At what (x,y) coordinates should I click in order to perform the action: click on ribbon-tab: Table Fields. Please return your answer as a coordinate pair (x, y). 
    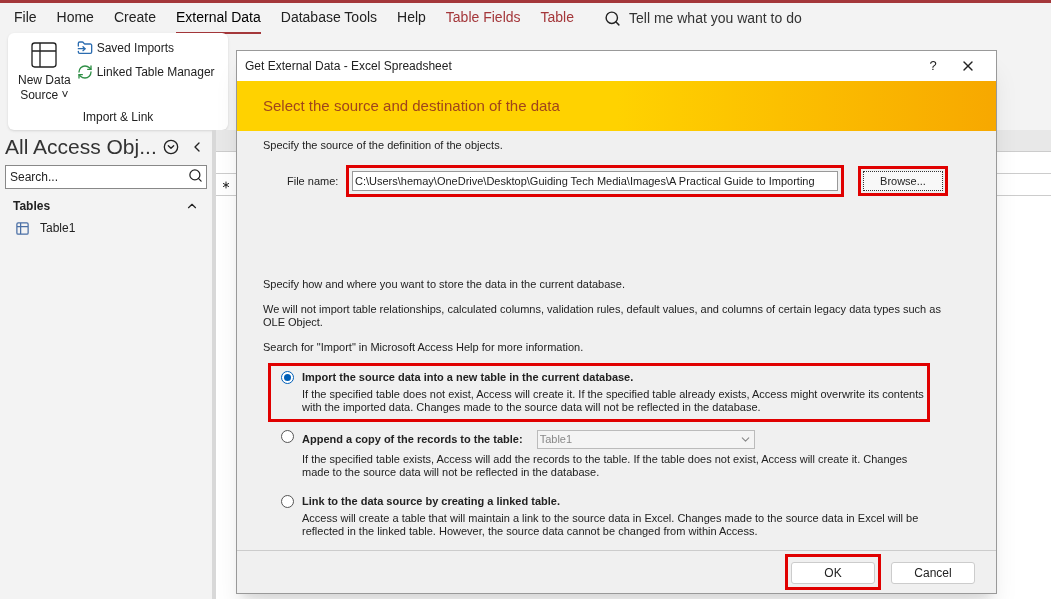
    Looking at the image, I should click on (483, 18).